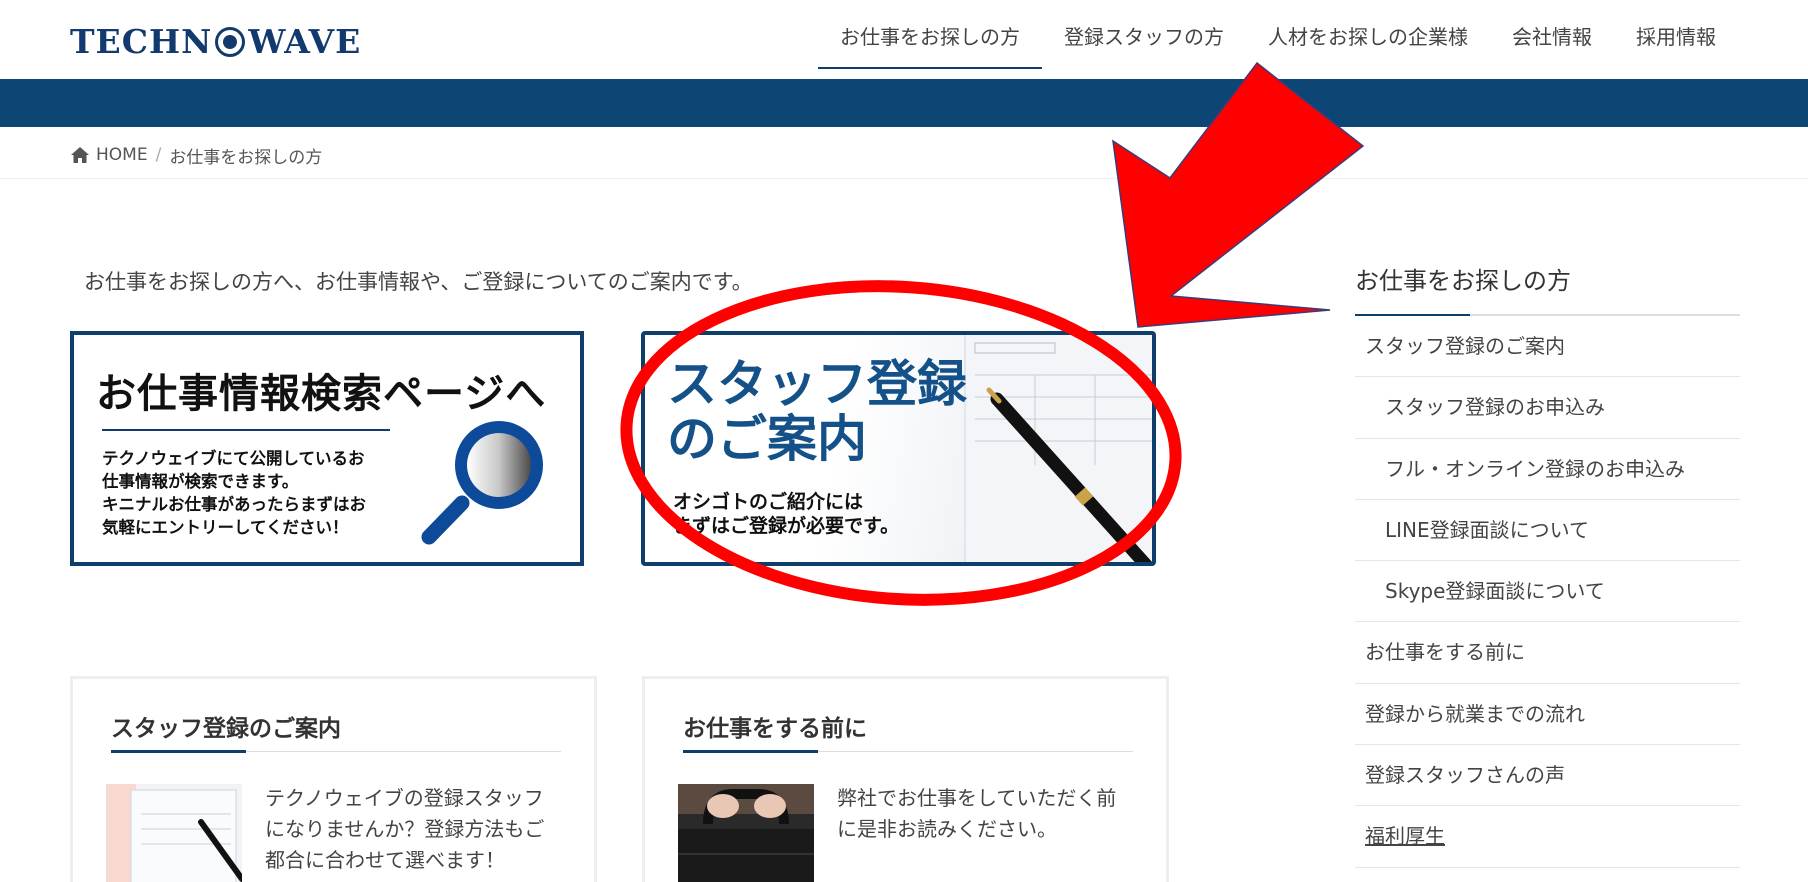 This screenshot has height=882, width=1808. Describe the element at coordinates (80, 155) in the screenshot. I see `home-icon` at that location.